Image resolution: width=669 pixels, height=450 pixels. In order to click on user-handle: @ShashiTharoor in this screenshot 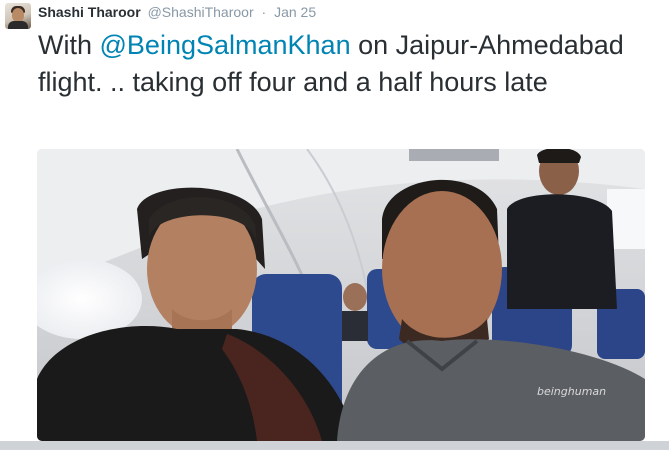, I will do `click(201, 12)`.